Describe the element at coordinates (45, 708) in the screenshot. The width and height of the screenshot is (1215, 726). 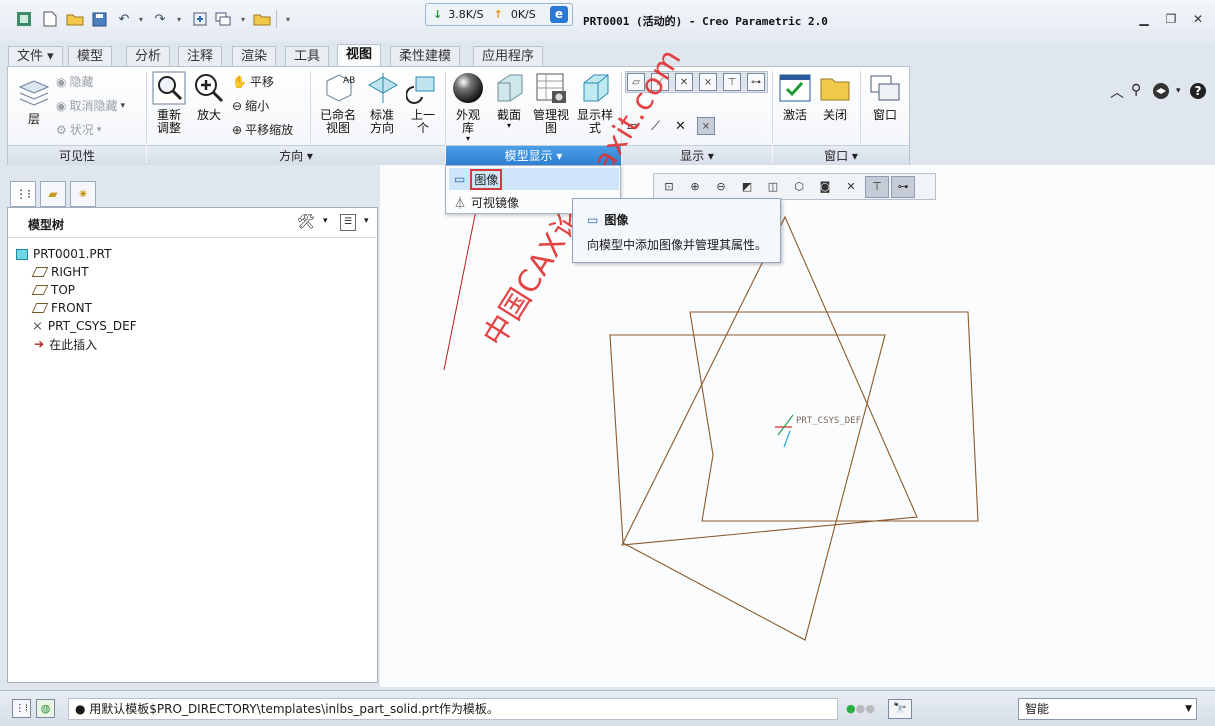
I see `browser-toggle-icon: ◍` at that location.